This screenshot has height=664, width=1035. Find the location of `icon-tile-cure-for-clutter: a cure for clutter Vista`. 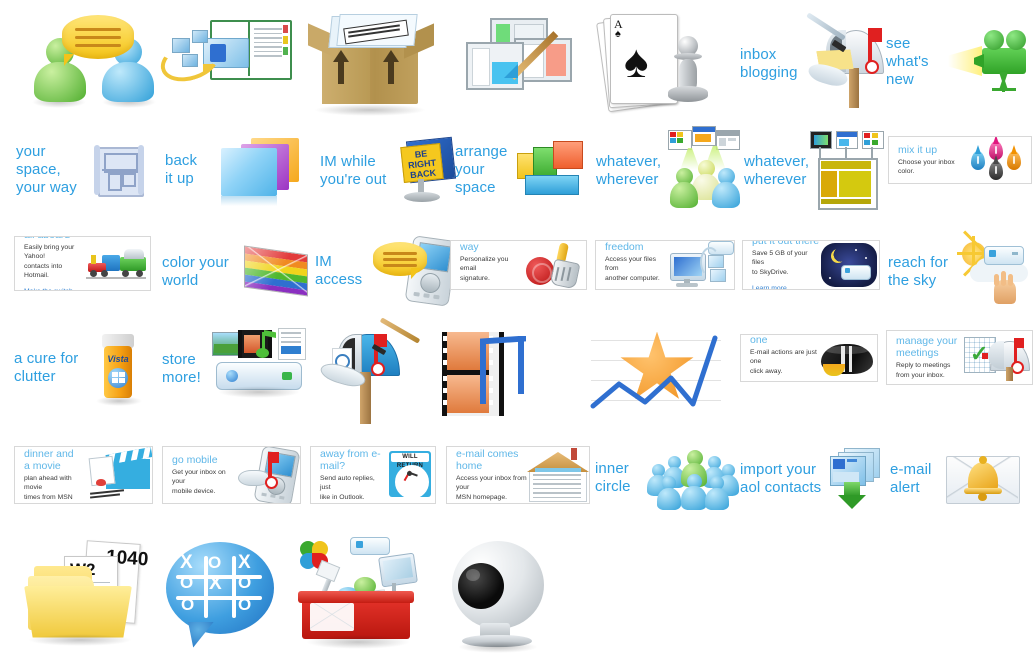

icon-tile-cure-for-clutter: a cure for clutter Vista is located at coordinates (88, 368).